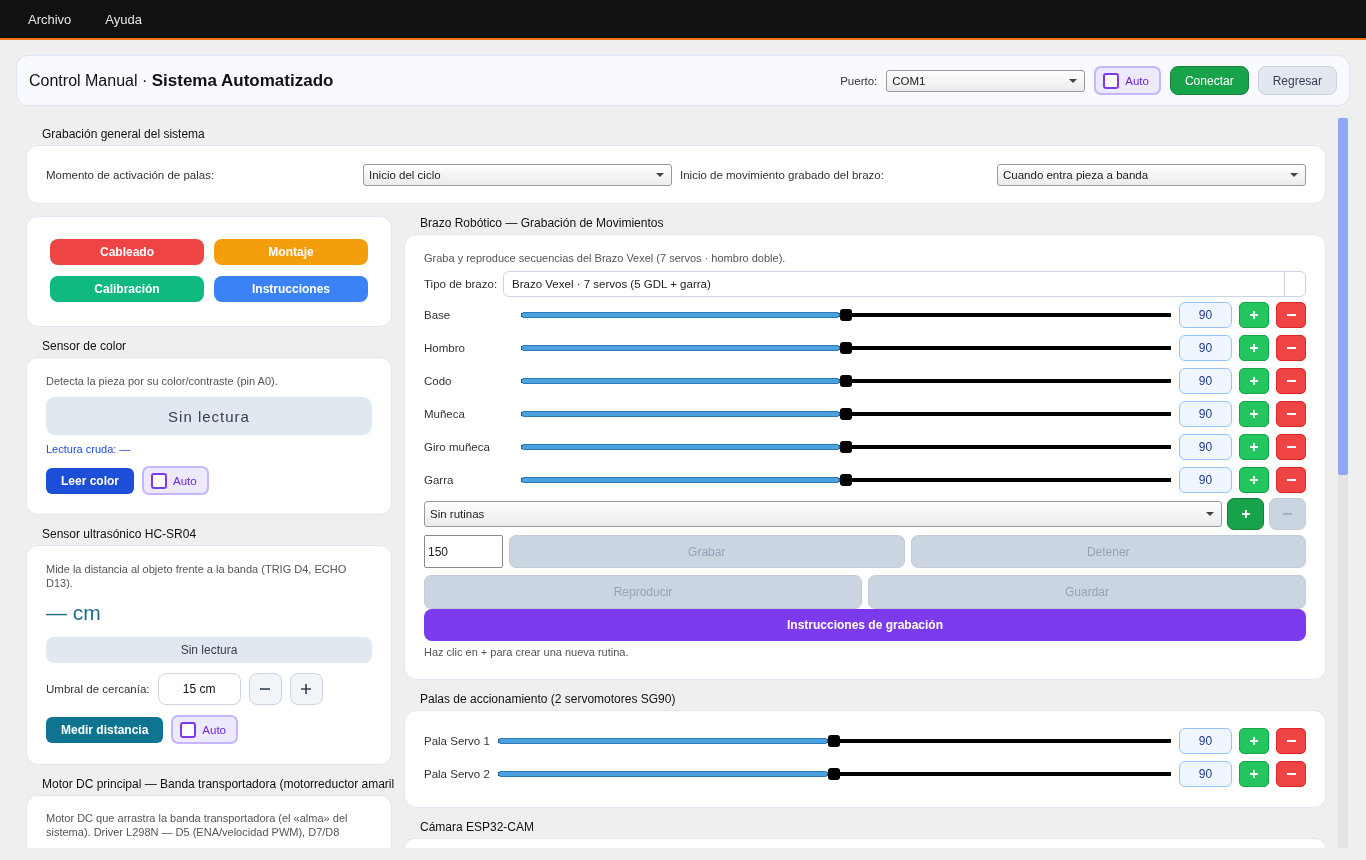 This screenshot has height=860, width=1366. I want to click on description-text: Detecta la pieza por su color/contraste (pin A0)., so click(162, 381).